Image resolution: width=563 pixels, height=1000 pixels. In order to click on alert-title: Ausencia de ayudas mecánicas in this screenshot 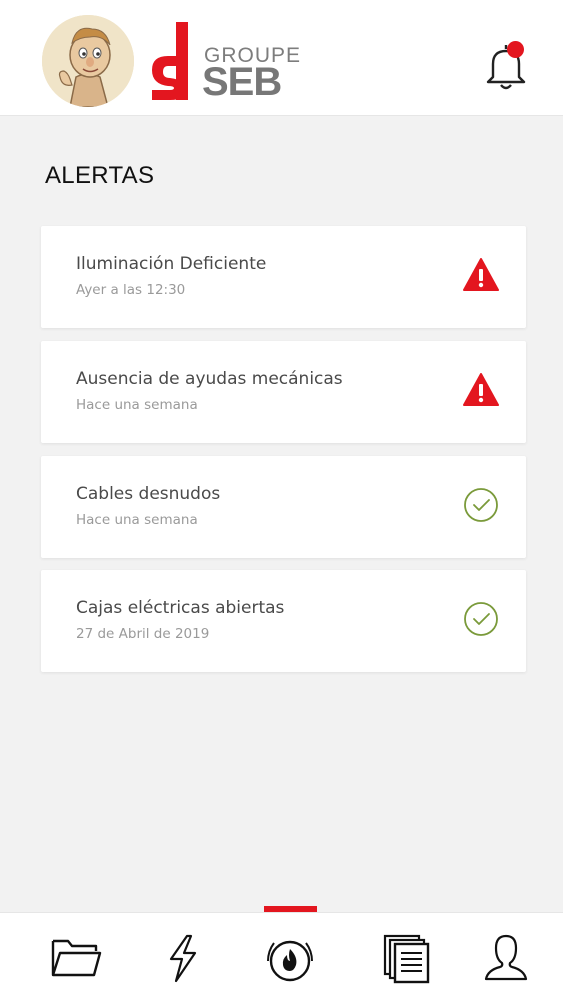, I will do `click(209, 379)`.